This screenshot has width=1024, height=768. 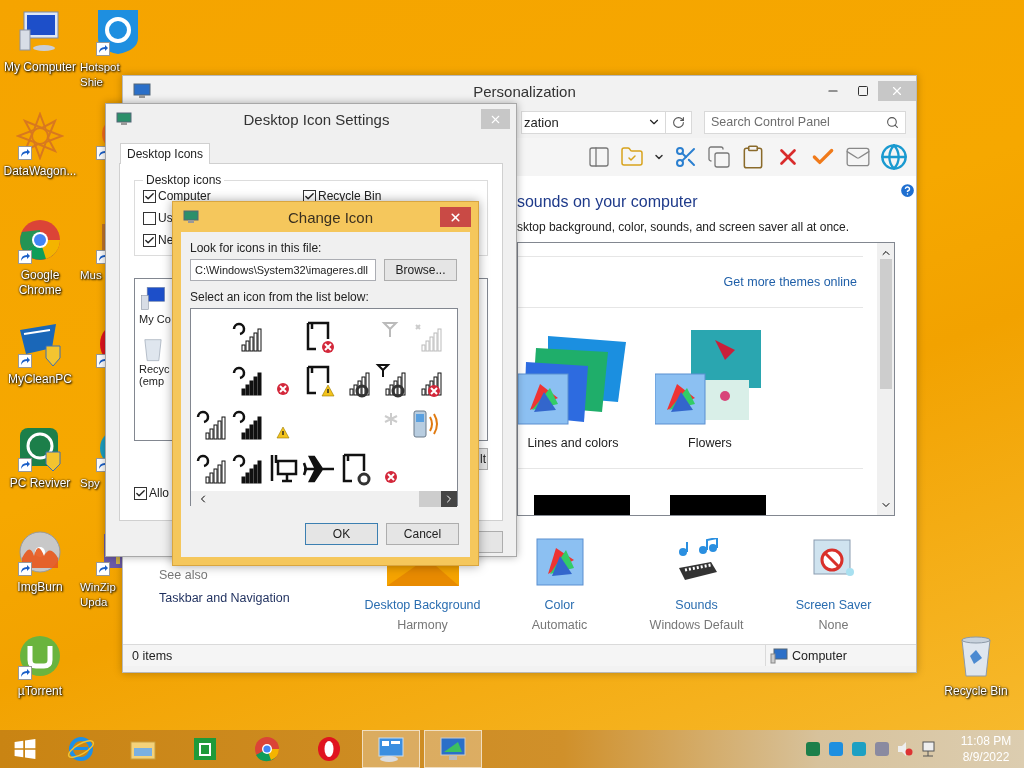 I want to click on star-pattern-icon, so click(x=40, y=136).